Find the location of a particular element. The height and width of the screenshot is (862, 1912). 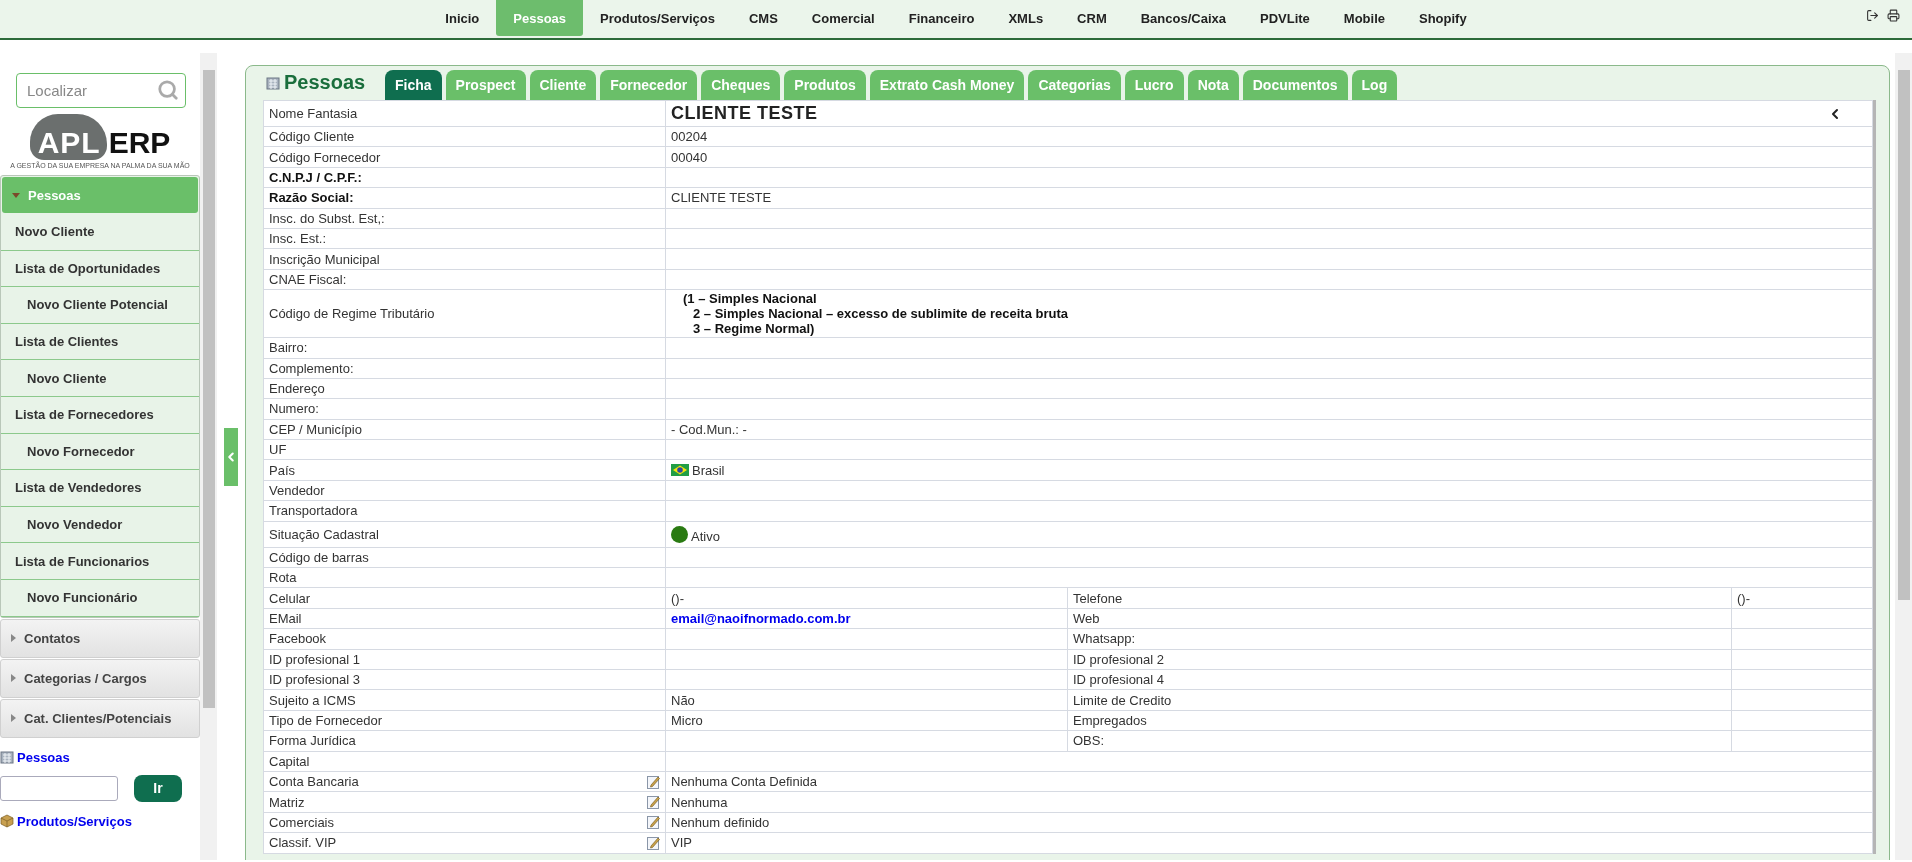

field-value: Nenhuma Conta Definida is located at coordinates (744, 782).